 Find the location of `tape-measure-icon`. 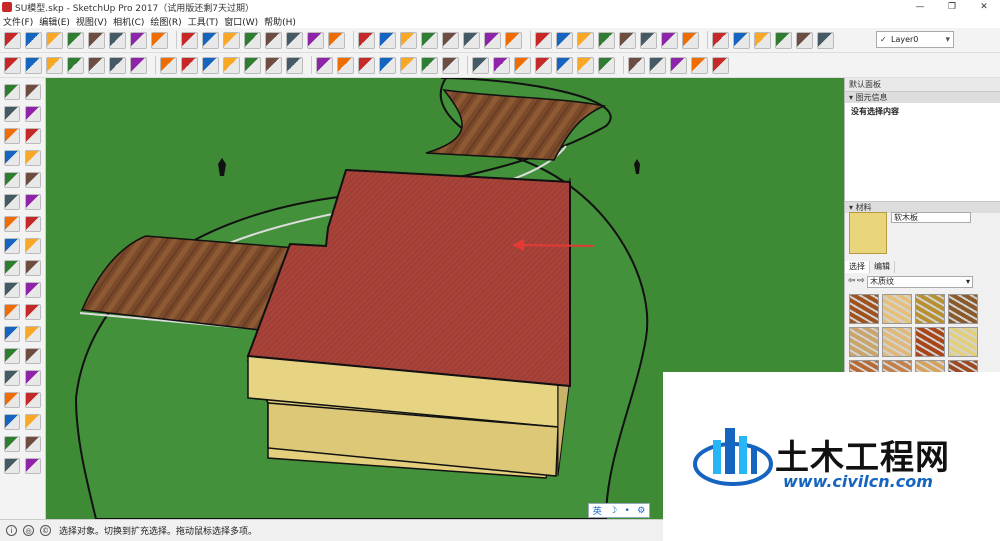

tape-measure-icon is located at coordinates (12, 312).